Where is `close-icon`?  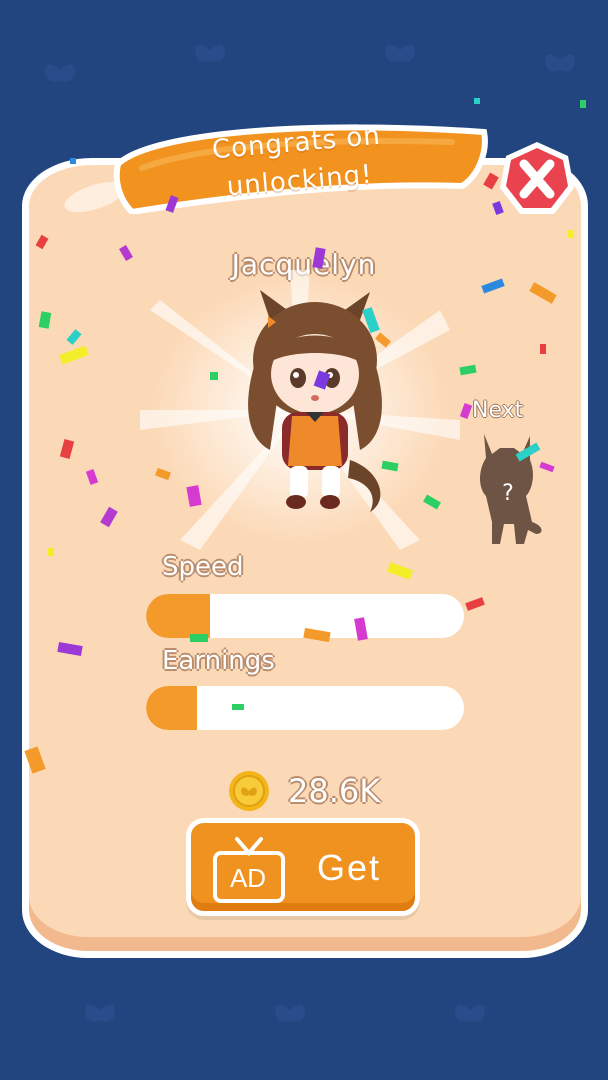 close-icon is located at coordinates (537, 178).